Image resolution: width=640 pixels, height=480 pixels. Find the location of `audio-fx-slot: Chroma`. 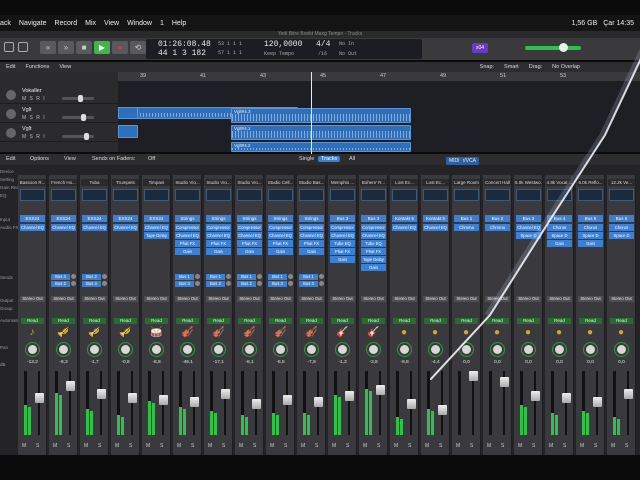

audio-fx-slot: Chroma is located at coordinates (497, 227).